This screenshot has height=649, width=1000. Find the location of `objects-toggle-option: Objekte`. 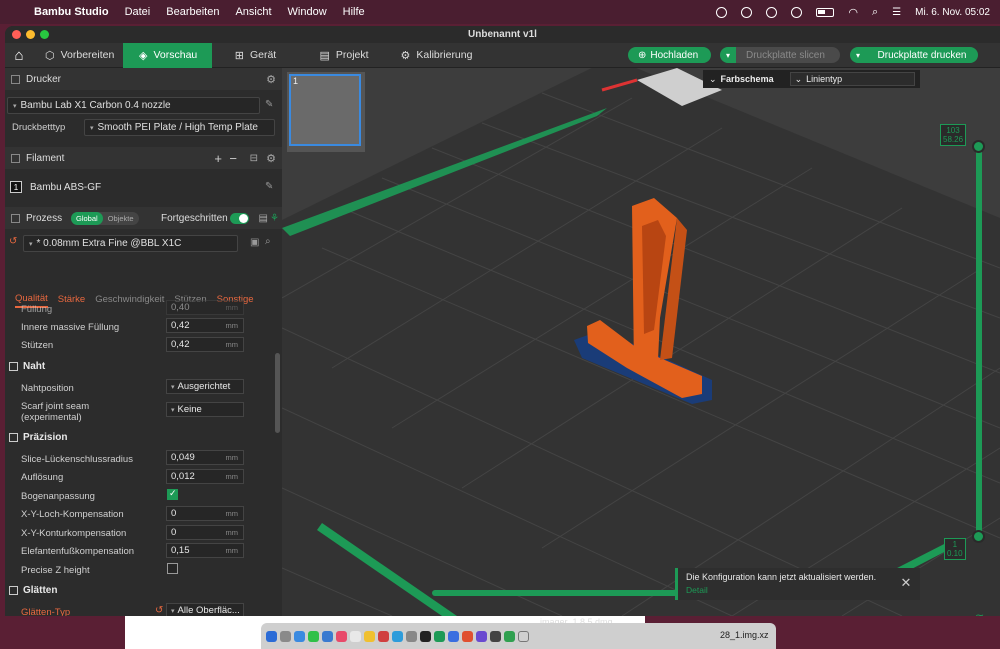

objects-toggle-option: Objekte is located at coordinates (121, 218).